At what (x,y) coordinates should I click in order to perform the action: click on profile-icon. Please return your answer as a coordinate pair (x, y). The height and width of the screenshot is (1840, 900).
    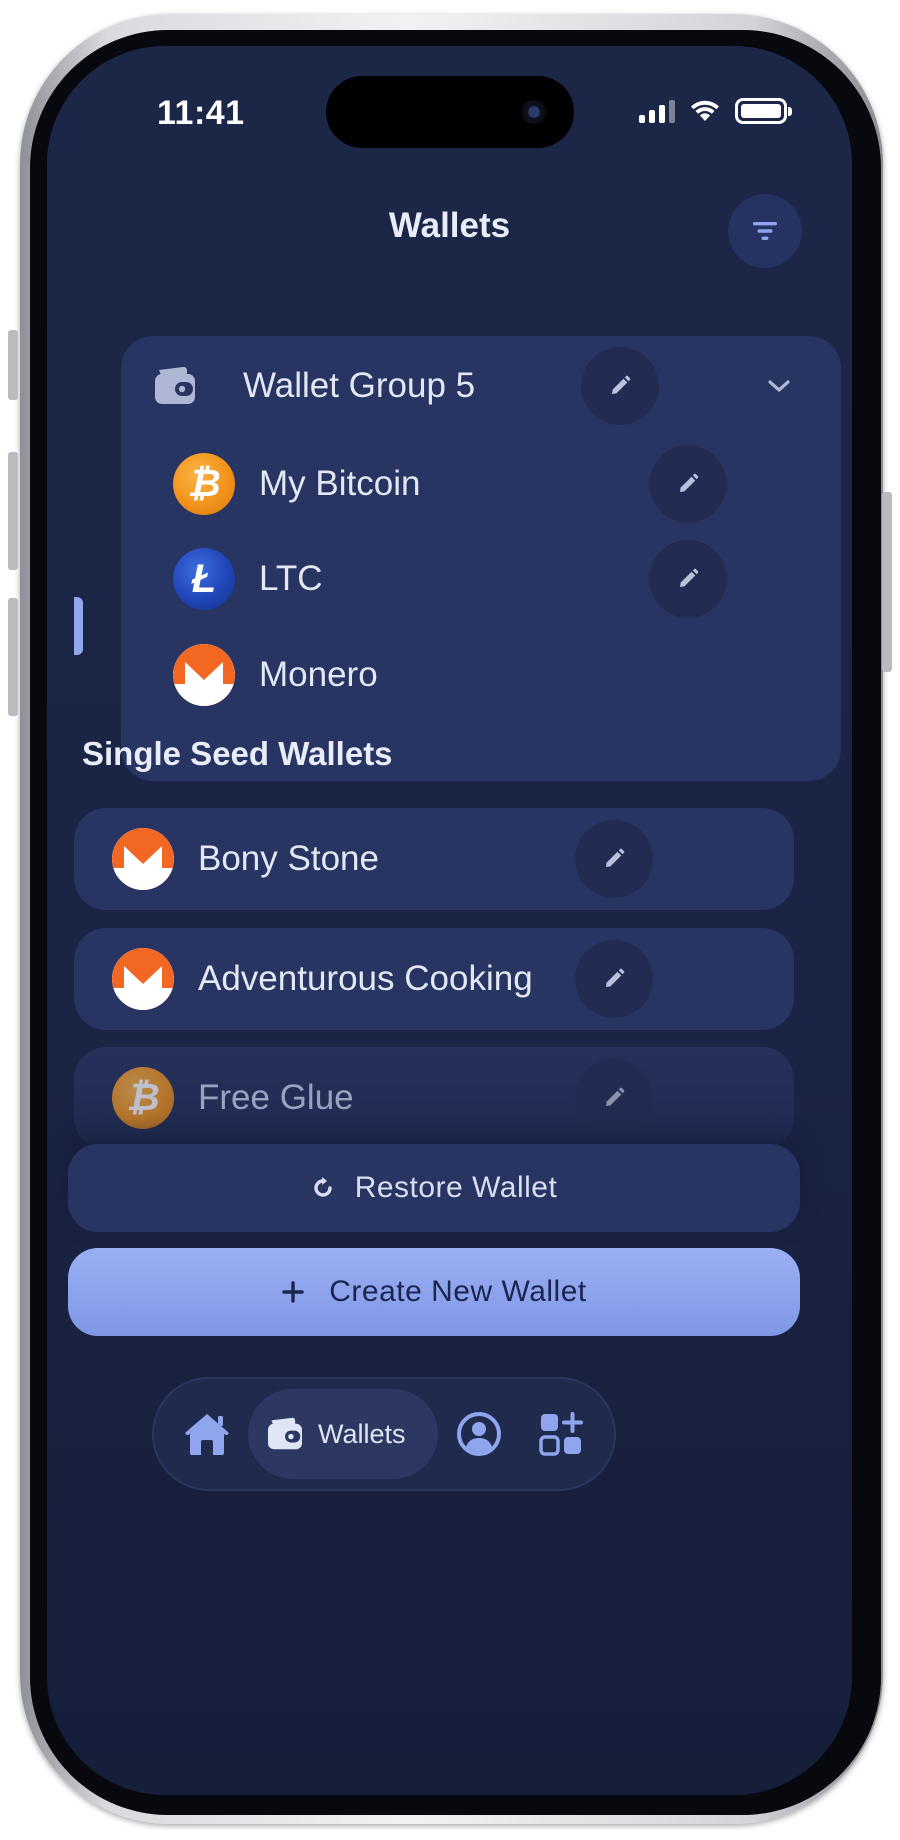
    Looking at the image, I should click on (479, 1434).